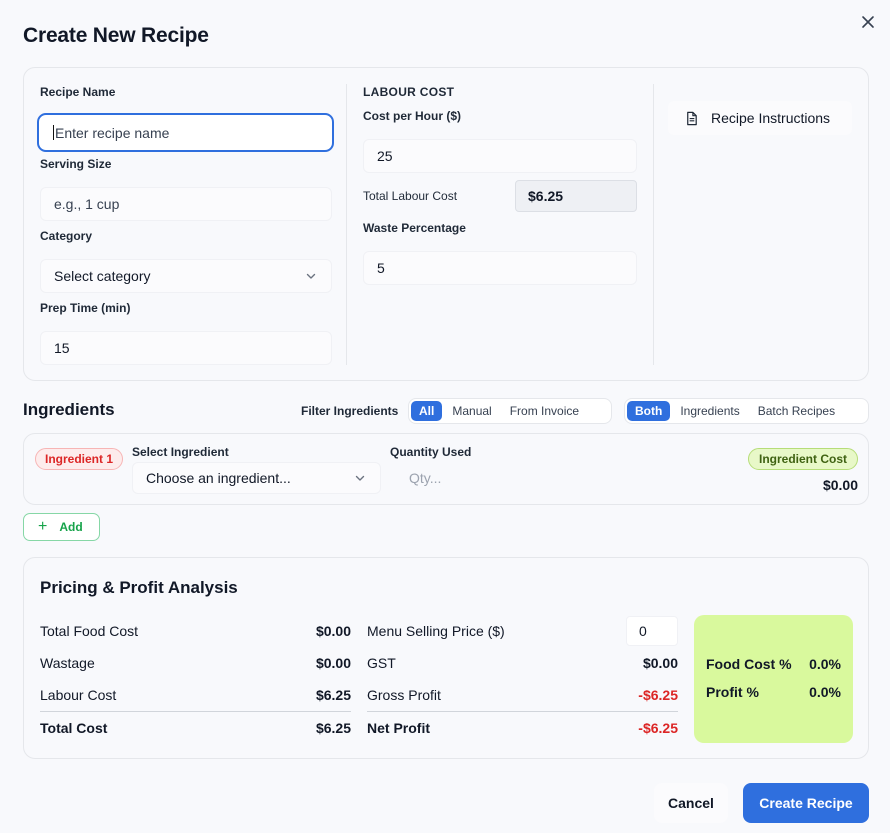 This screenshot has height=833, width=890. What do you see at coordinates (79, 459) in the screenshot?
I see `ingredient-number-badge: Ingredient 1` at bounding box center [79, 459].